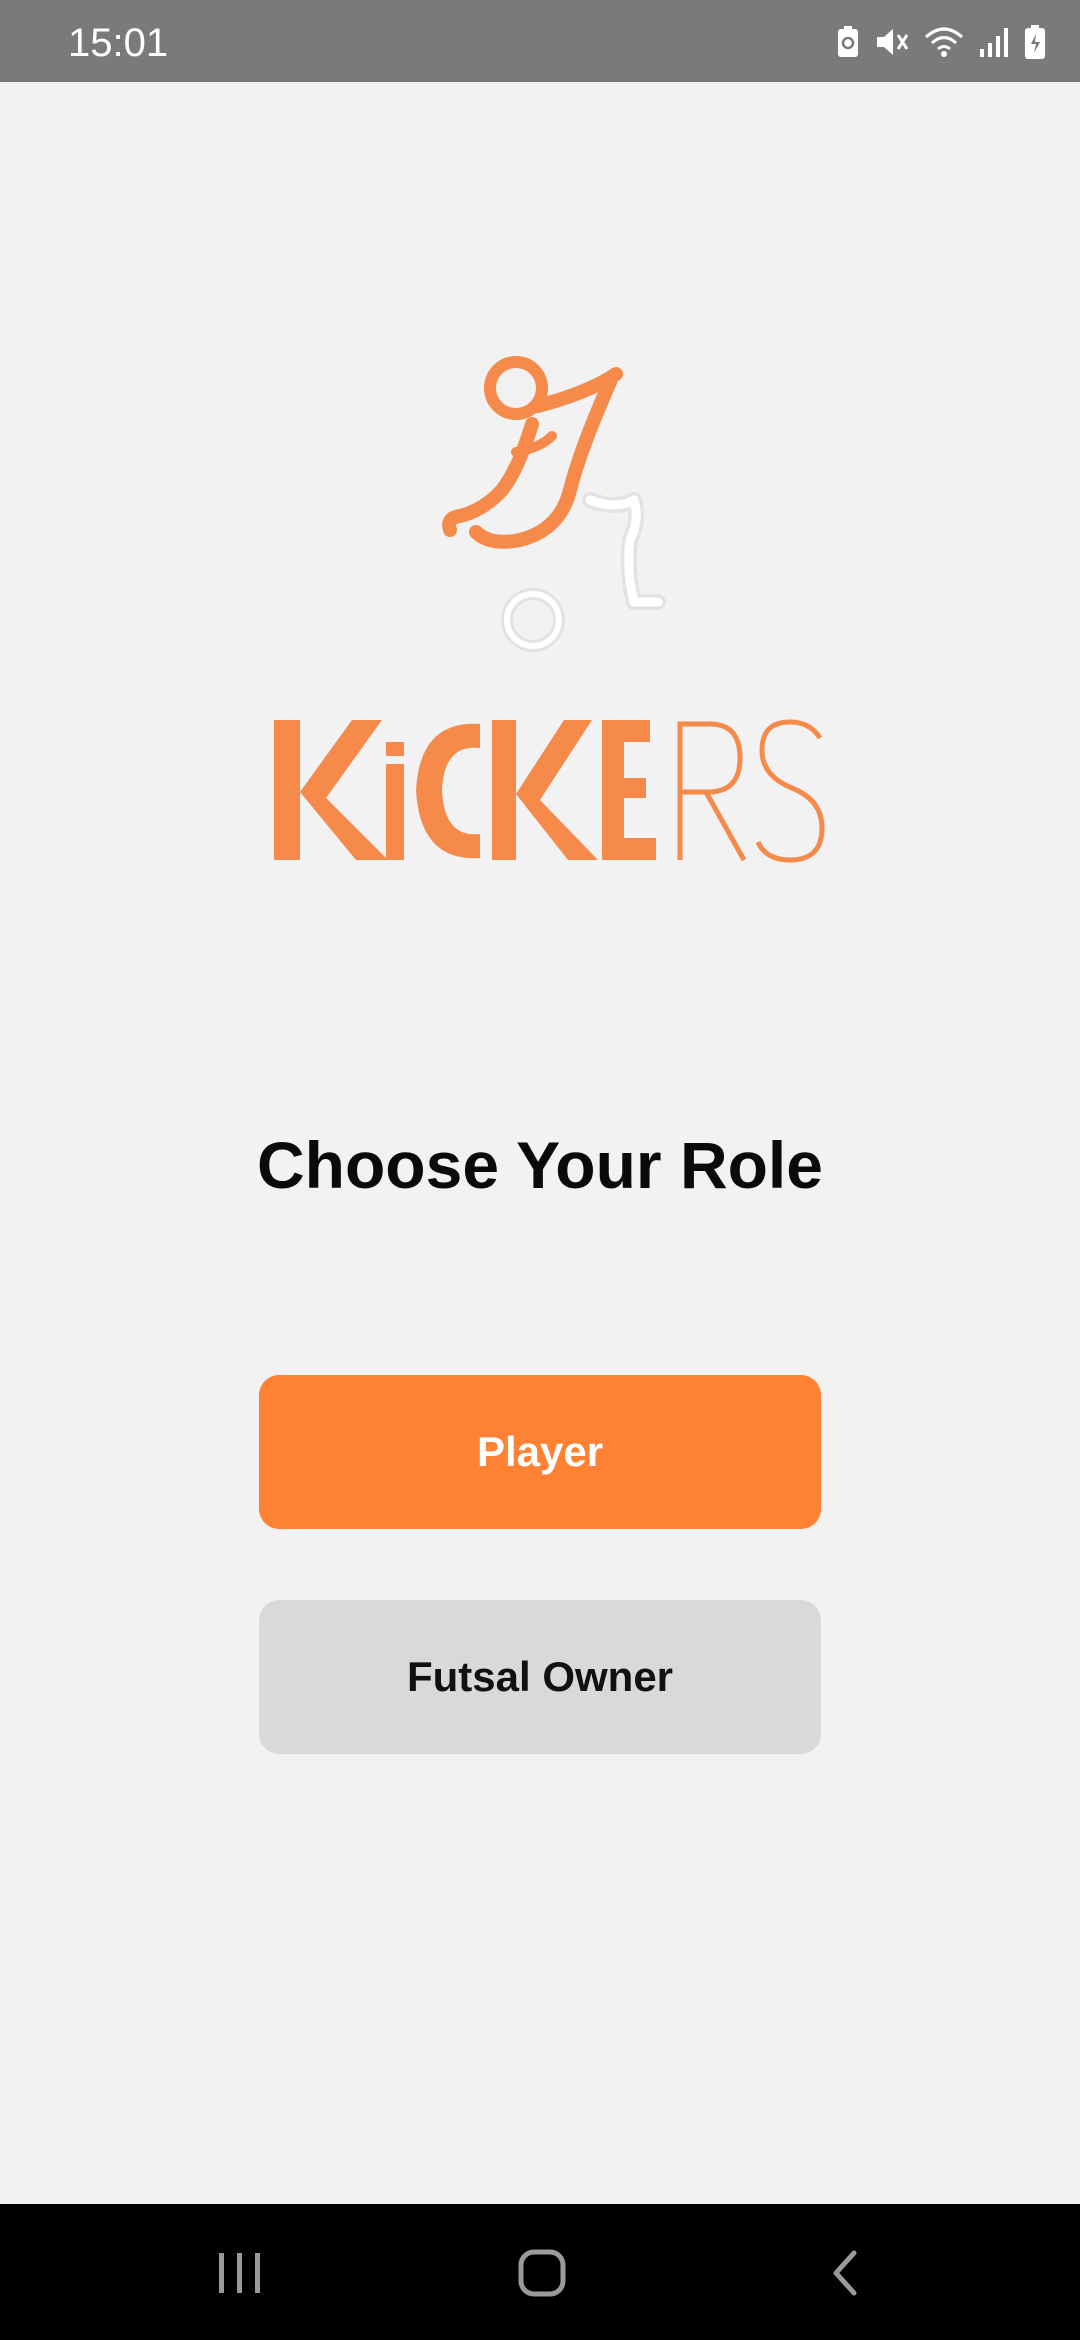  I want to click on navigation-bar, so click(540, 2272).